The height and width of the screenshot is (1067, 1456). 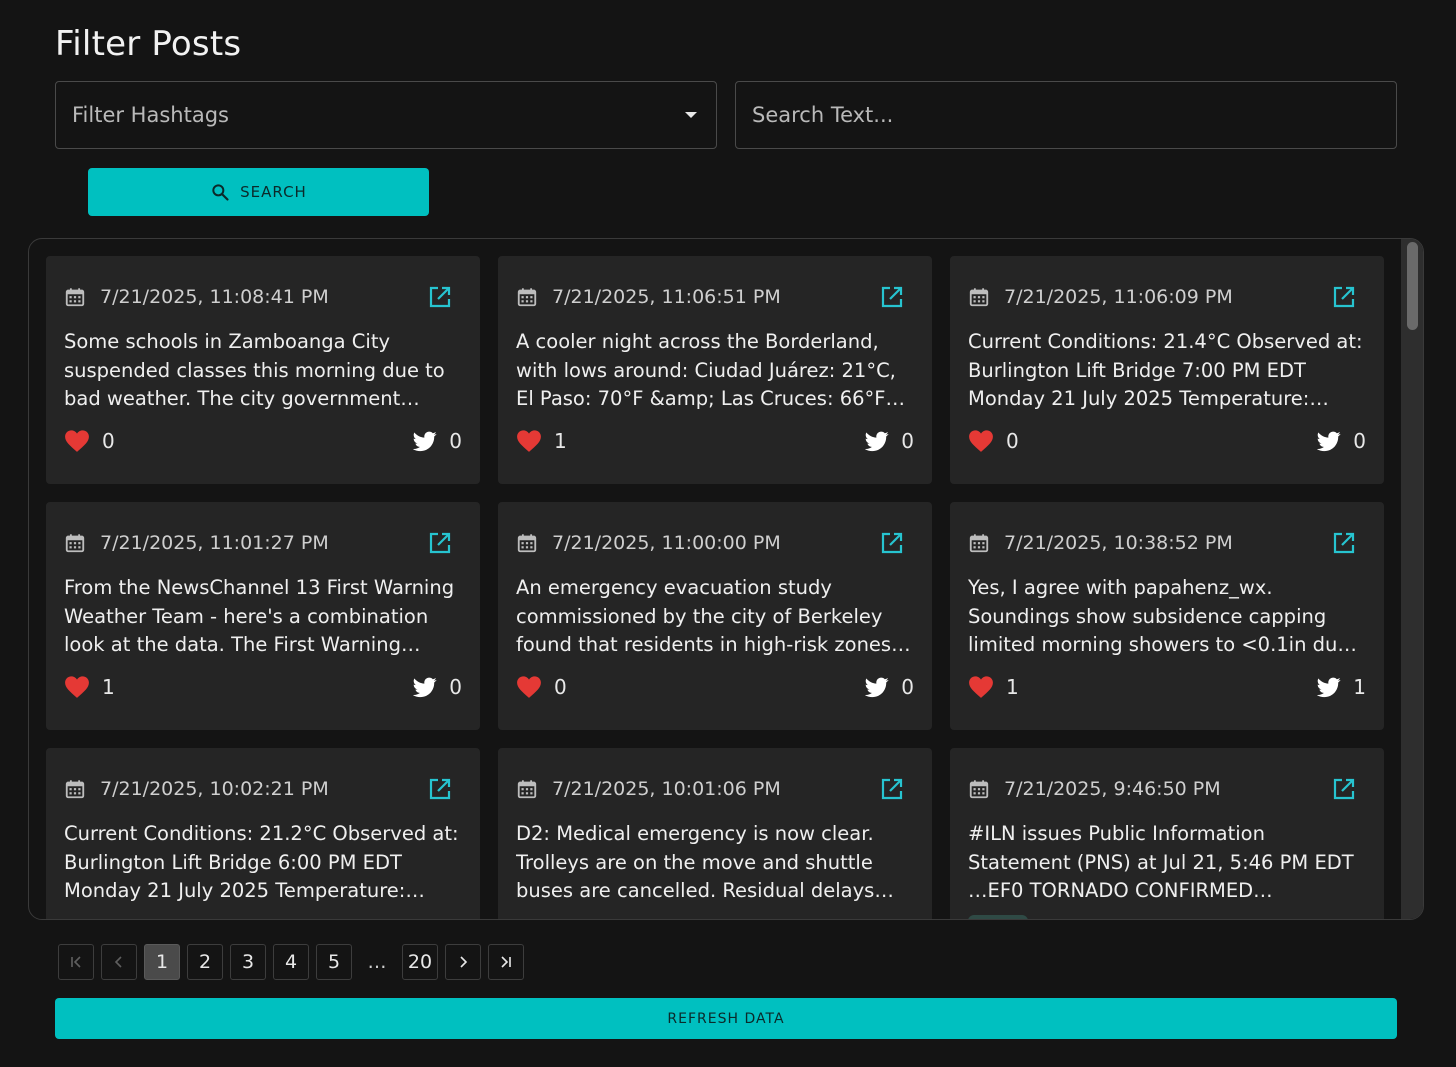 I want to click on first-page-button, so click(x=76, y=962).